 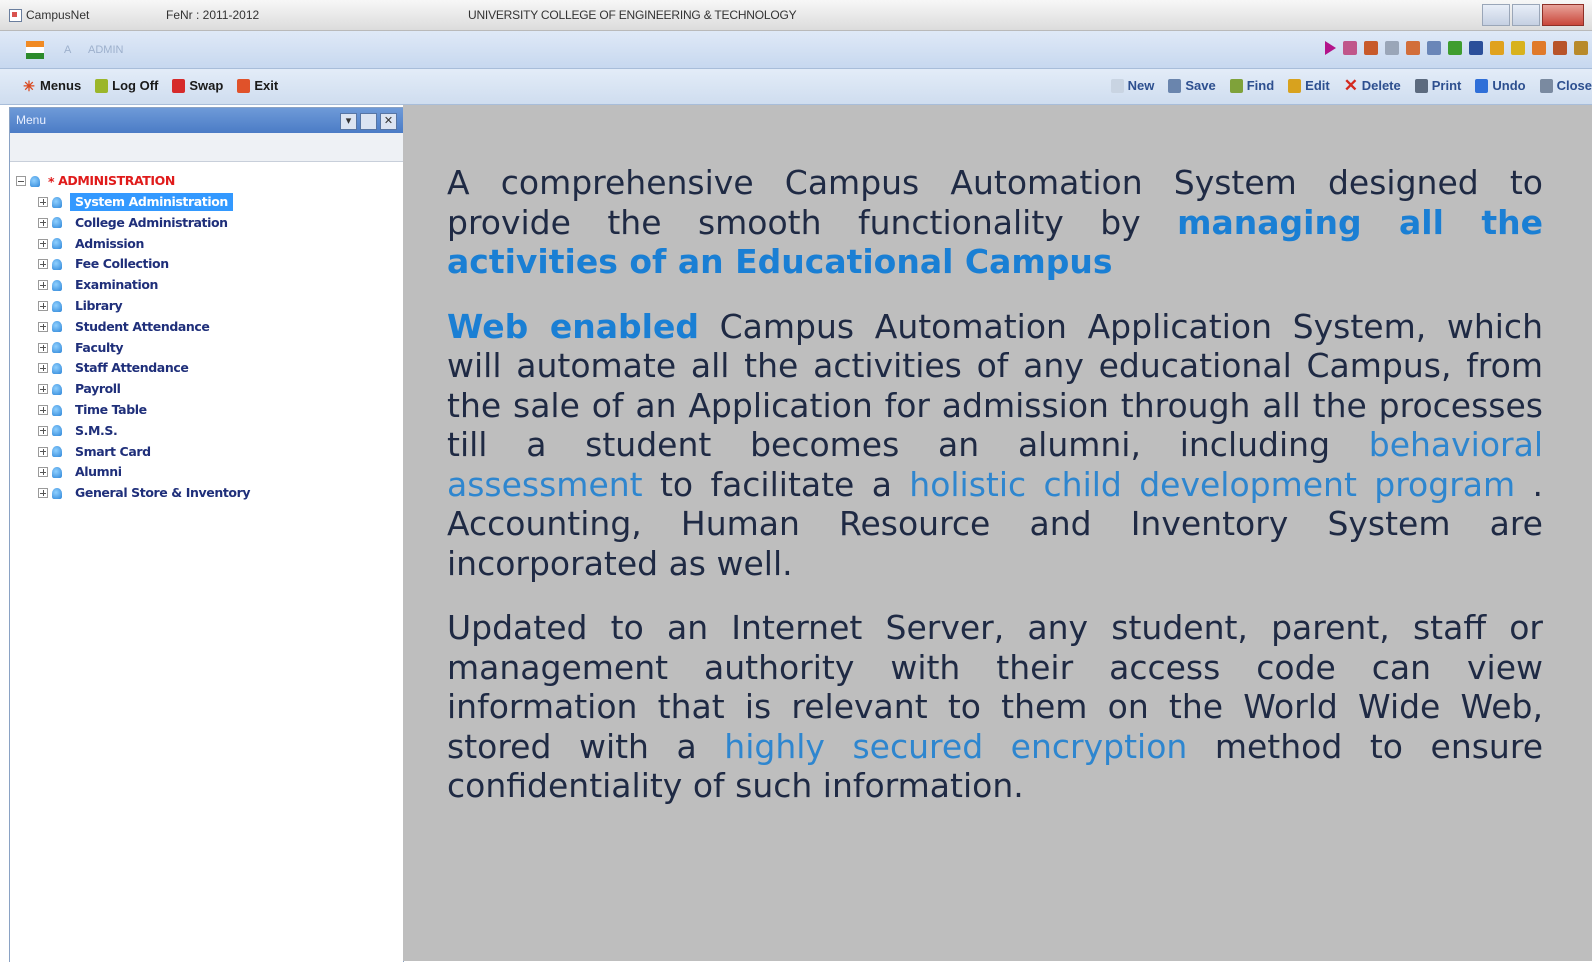 I want to click on tree-item-fee-collection: Fee Collection, so click(x=106, y=264).